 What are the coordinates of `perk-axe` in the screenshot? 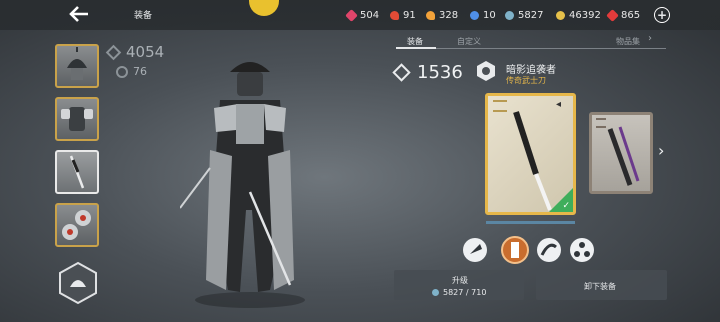 It's located at (475, 250).